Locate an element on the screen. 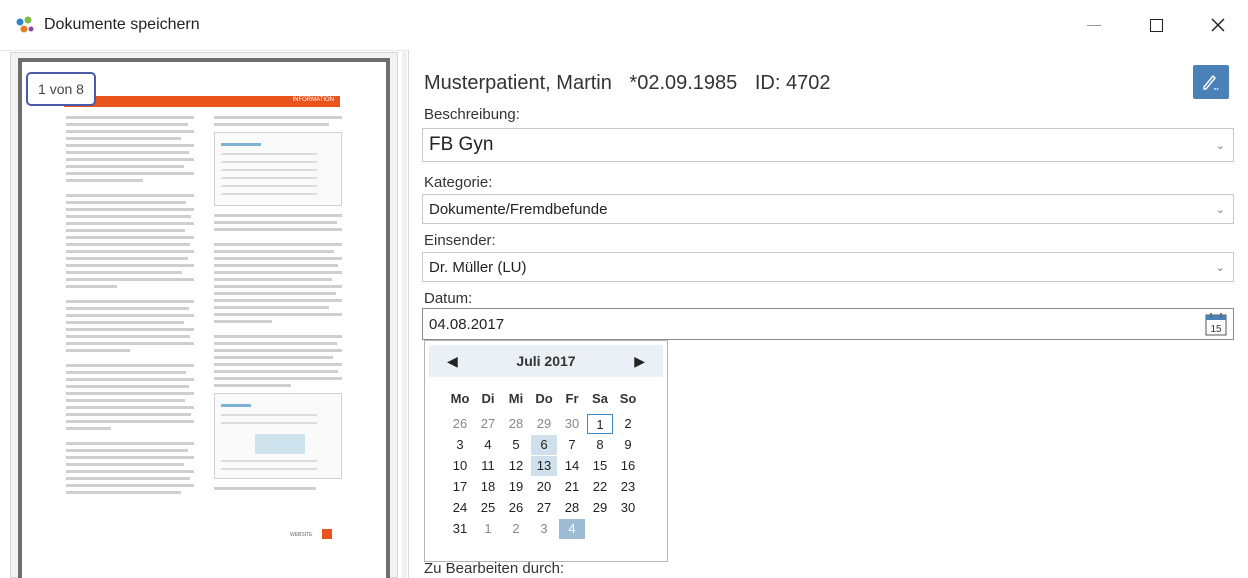 The height and width of the screenshot is (578, 1248). calendar-day: 22 is located at coordinates (600, 487).